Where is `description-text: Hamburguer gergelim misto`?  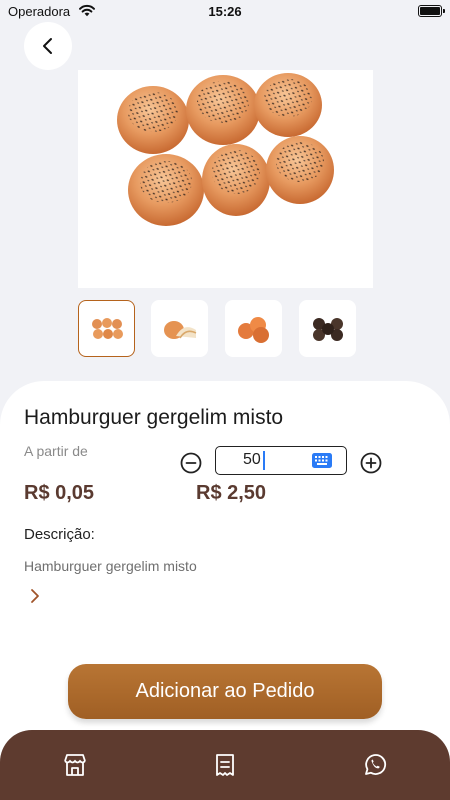 description-text: Hamburguer gergelim misto is located at coordinates (110, 566).